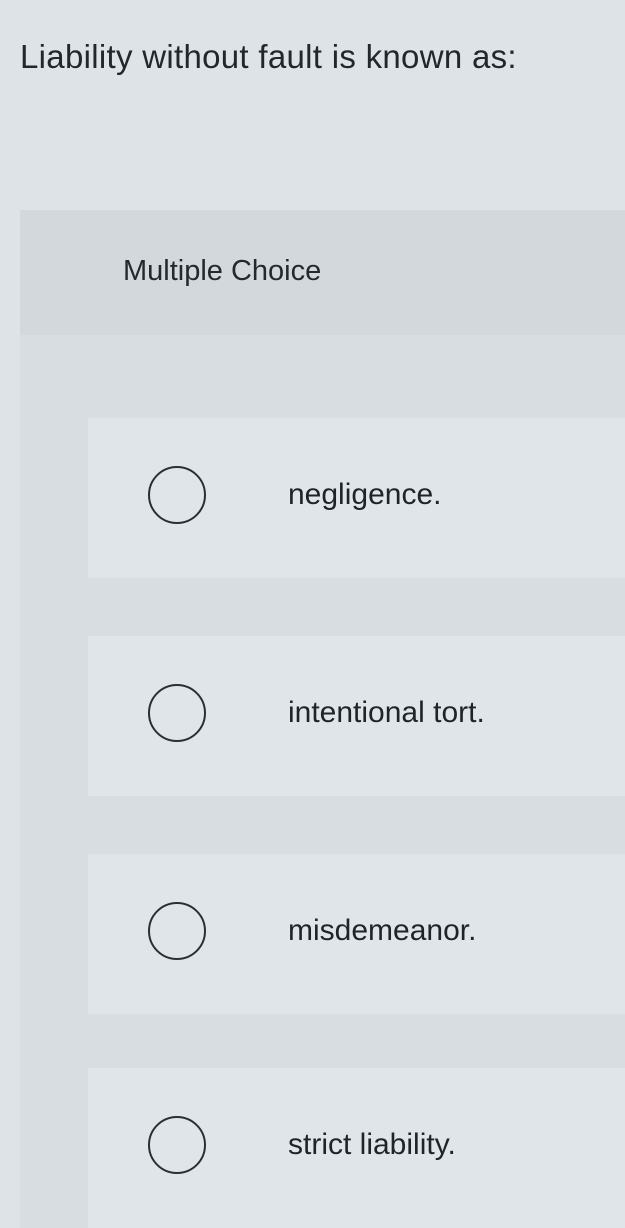  What do you see at coordinates (268, 56) in the screenshot?
I see `question-text: Liability without fault is known as:` at bounding box center [268, 56].